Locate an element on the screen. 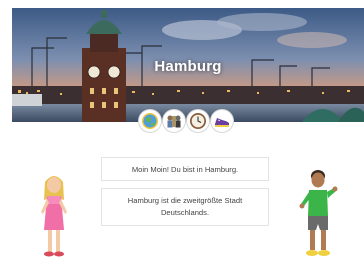 This screenshot has width=364, height=266. globe-button is located at coordinates (150, 121).